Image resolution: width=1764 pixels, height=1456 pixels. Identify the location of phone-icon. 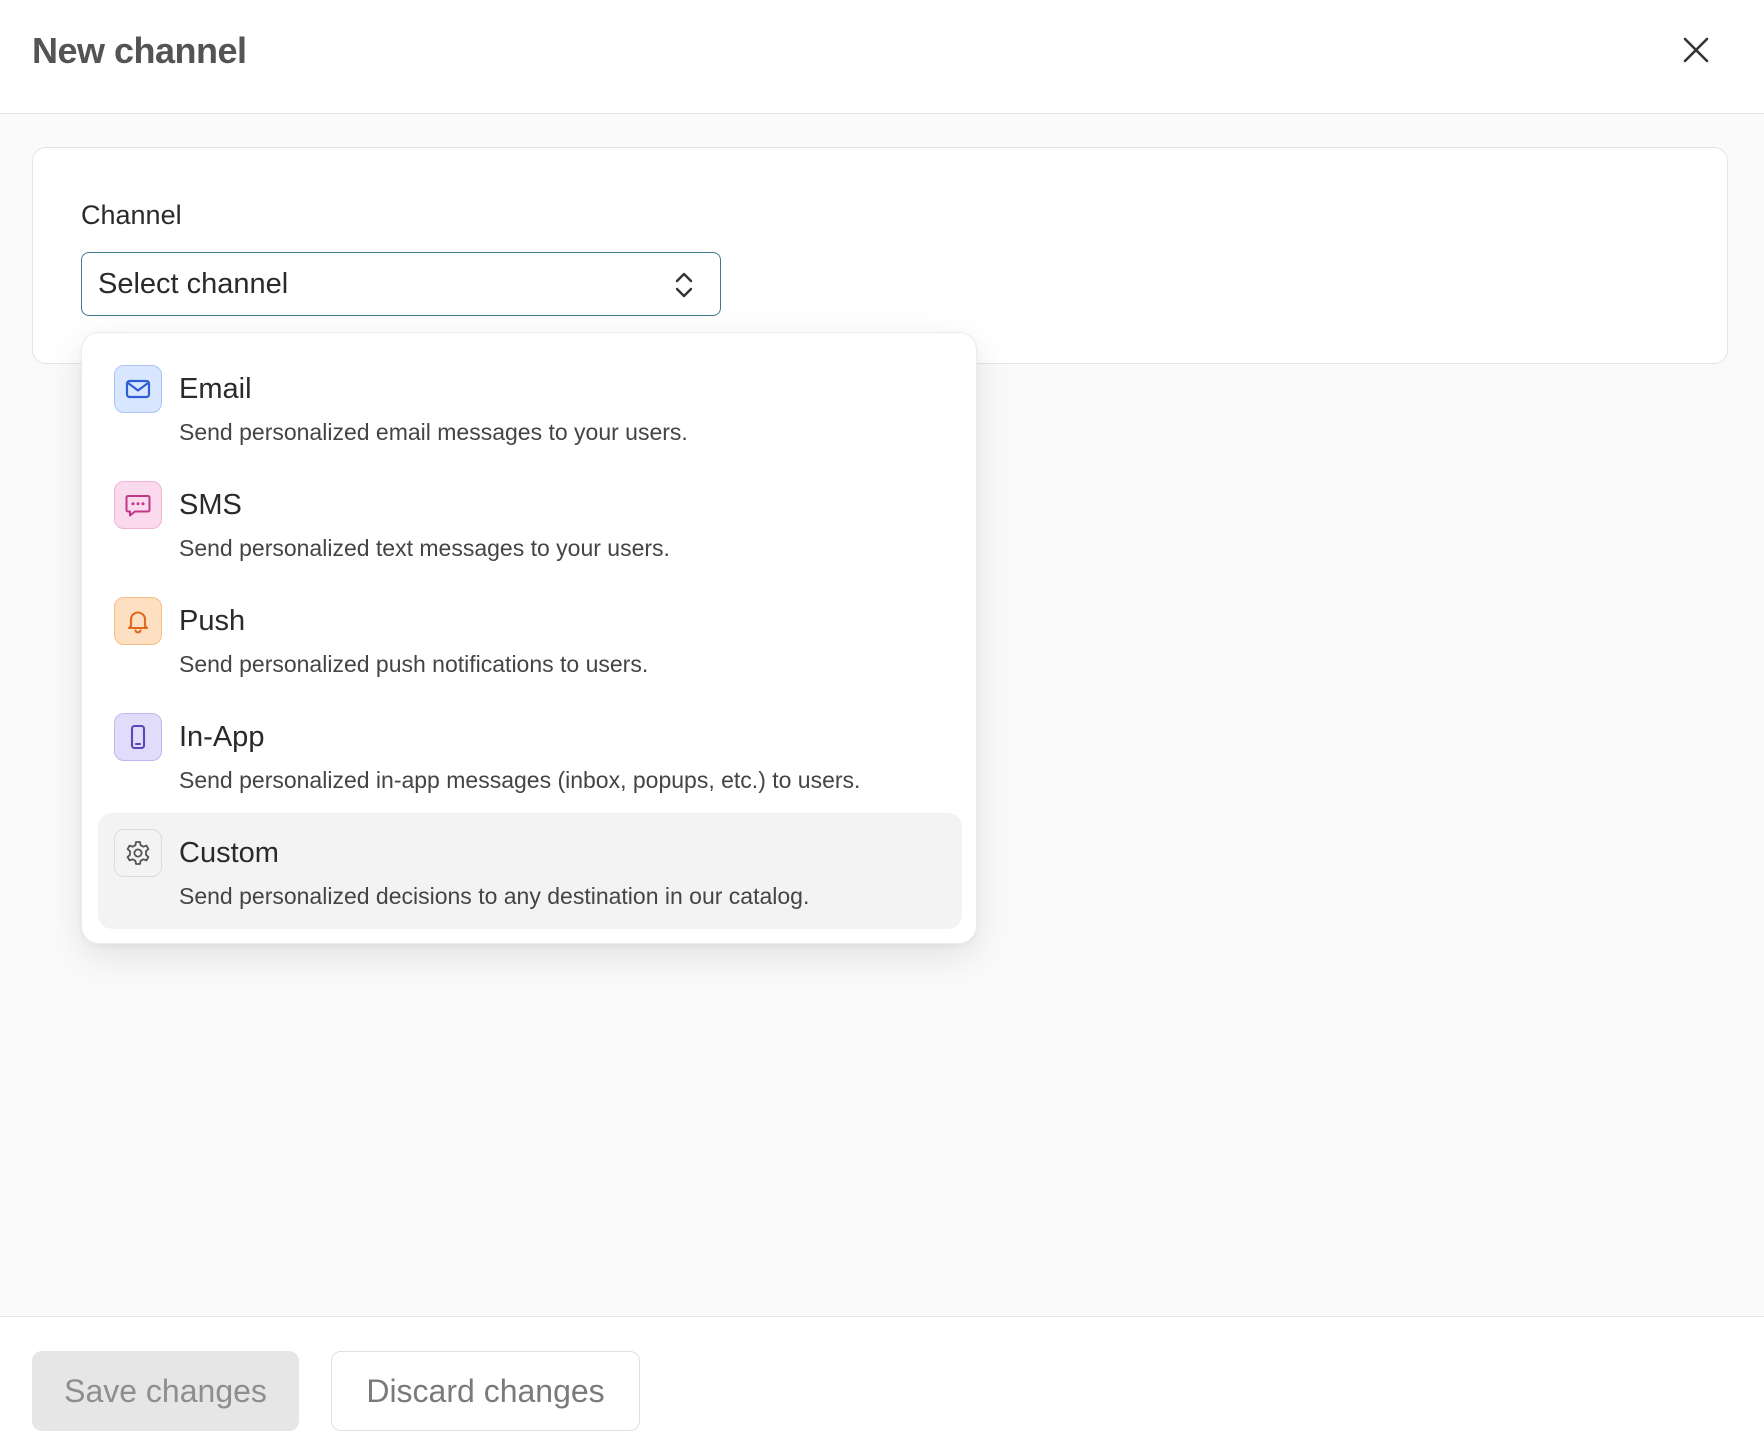
(138, 737).